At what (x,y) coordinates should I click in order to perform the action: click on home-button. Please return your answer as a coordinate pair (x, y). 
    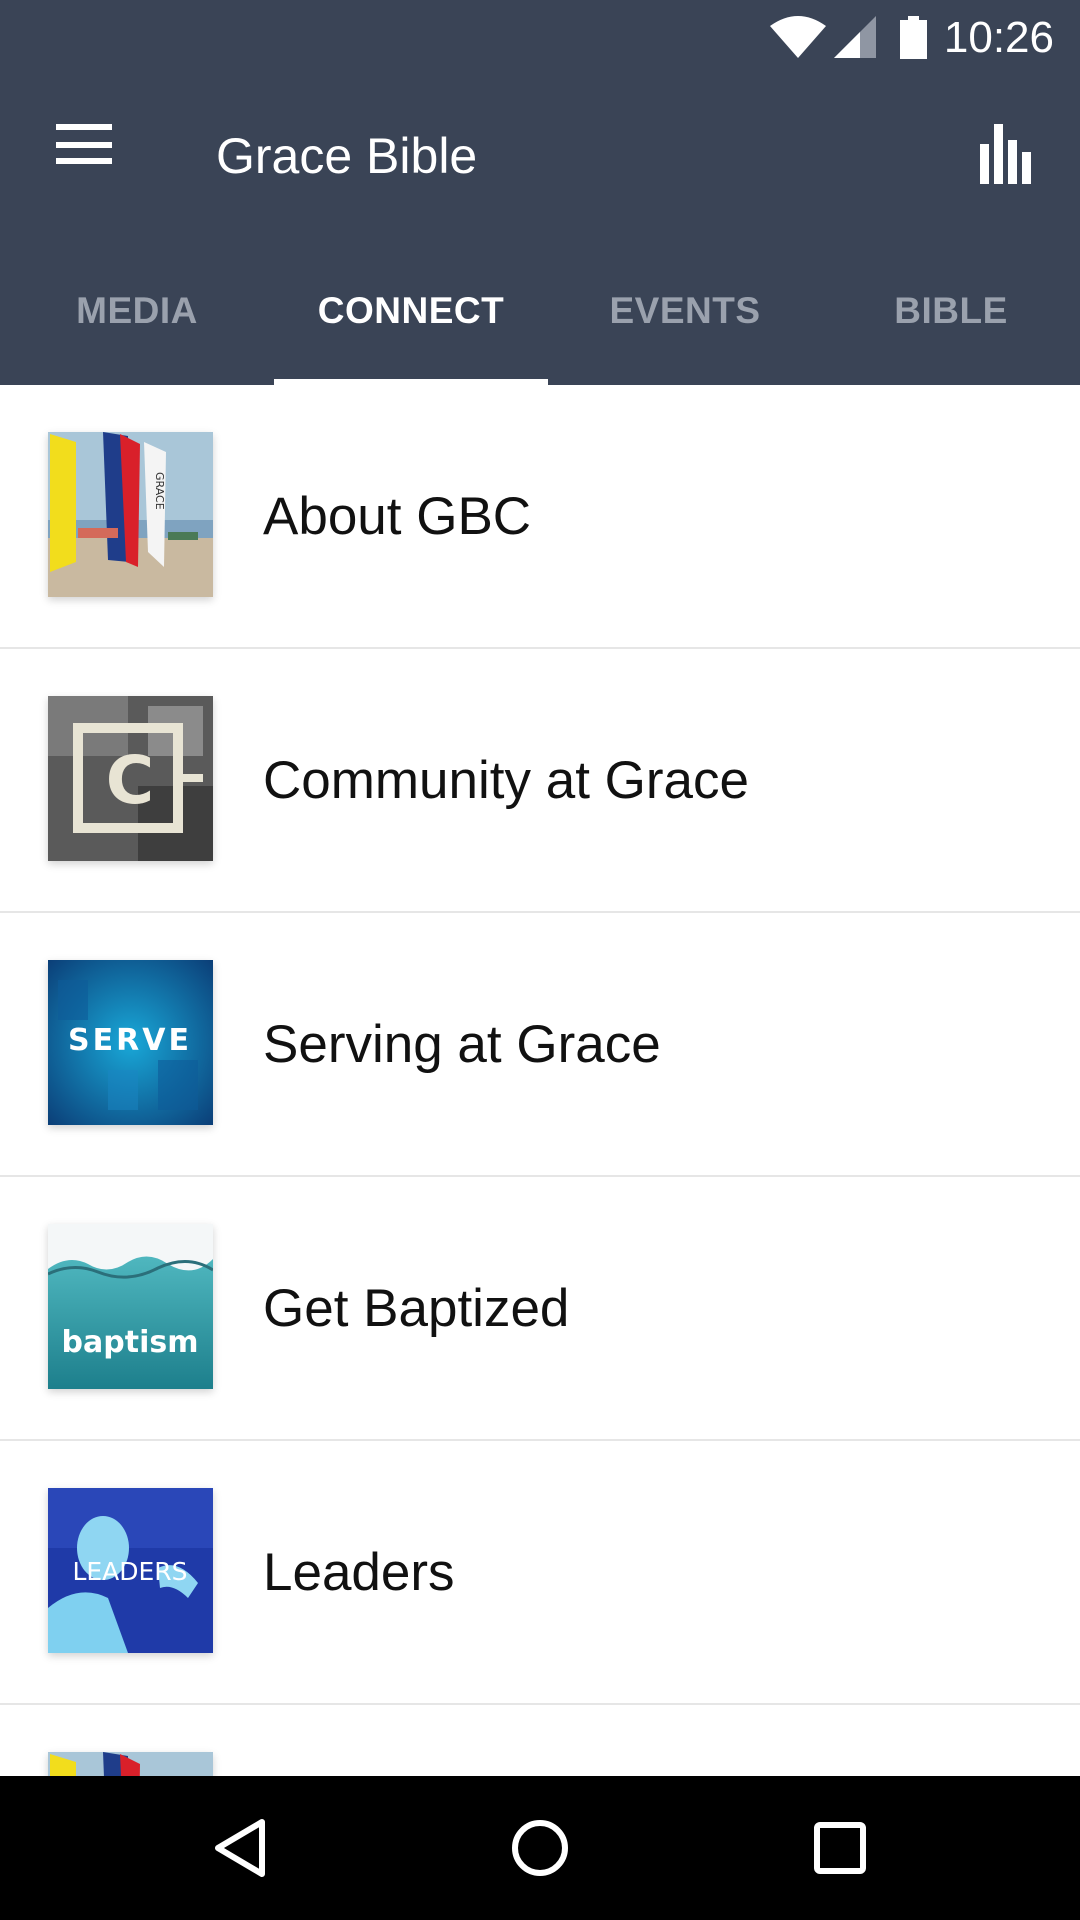
    Looking at the image, I should click on (540, 1848).